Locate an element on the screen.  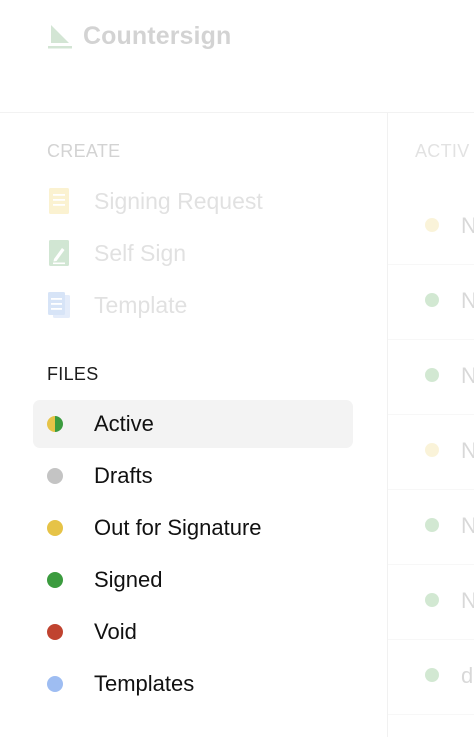
files-item-out-for-signature-label: Out for Signature is located at coordinates (178, 527).